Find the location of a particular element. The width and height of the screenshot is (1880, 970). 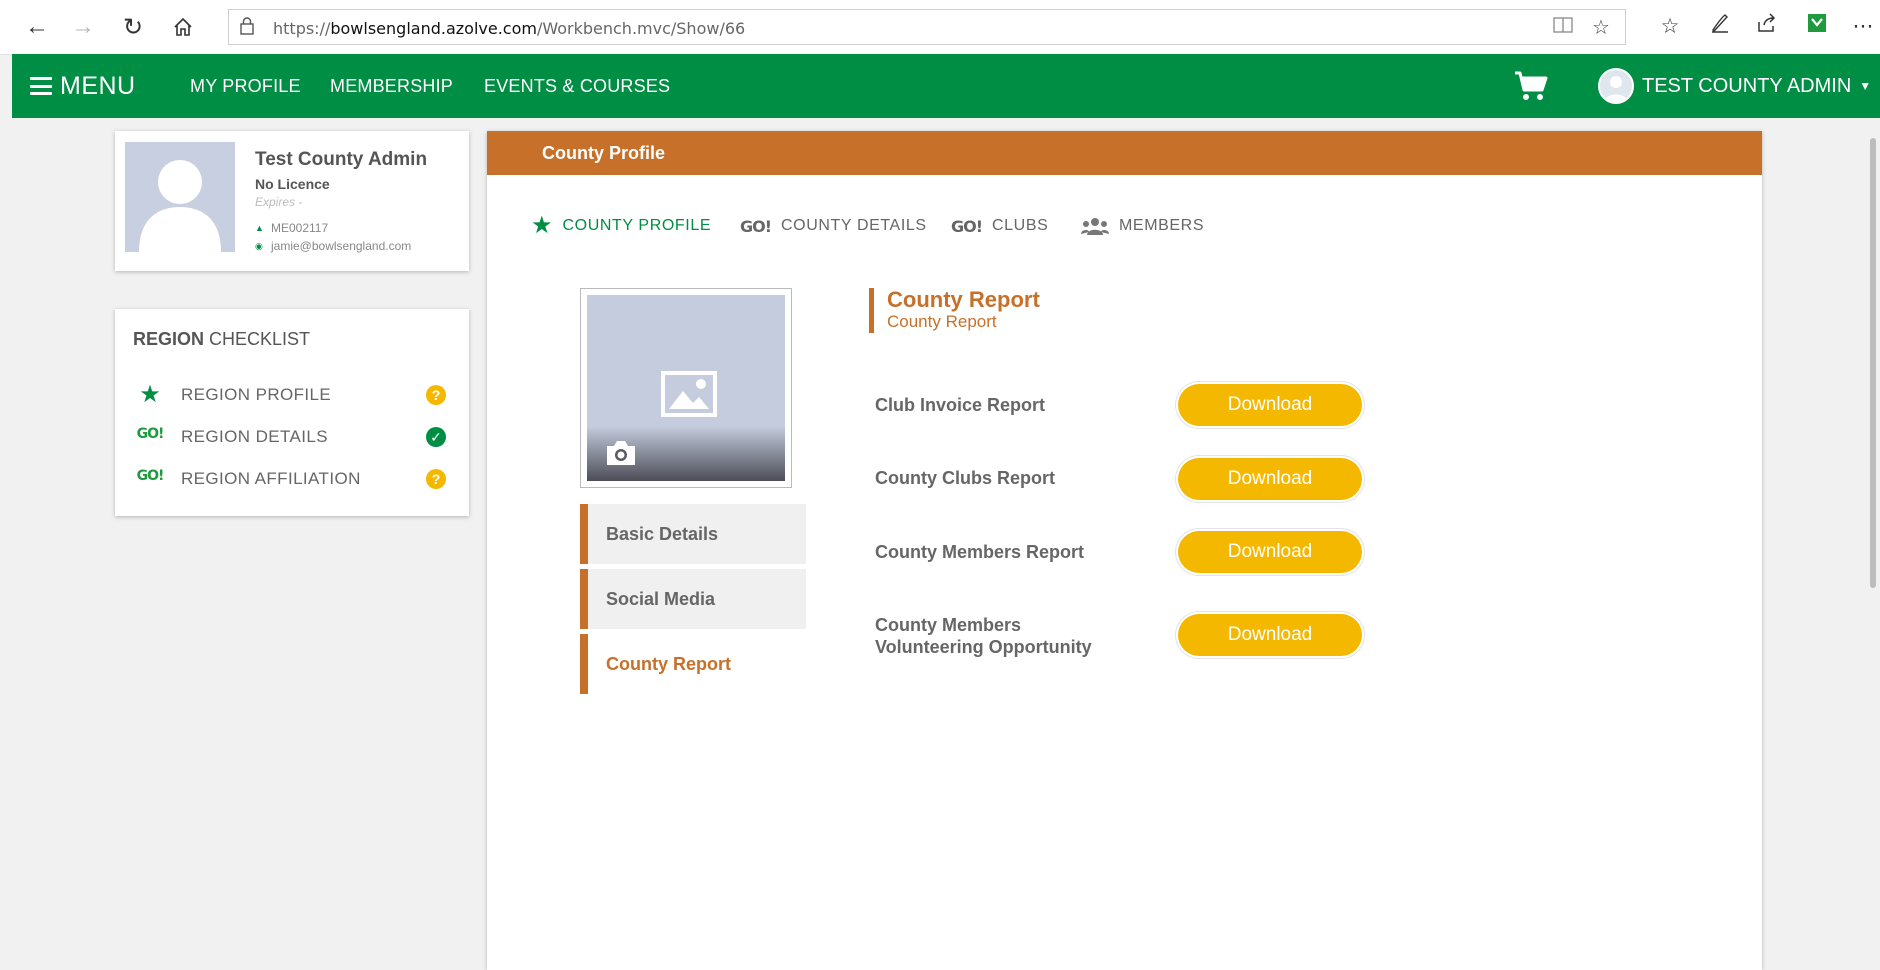

county-image-placeholder is located at coordinates (686, 388).